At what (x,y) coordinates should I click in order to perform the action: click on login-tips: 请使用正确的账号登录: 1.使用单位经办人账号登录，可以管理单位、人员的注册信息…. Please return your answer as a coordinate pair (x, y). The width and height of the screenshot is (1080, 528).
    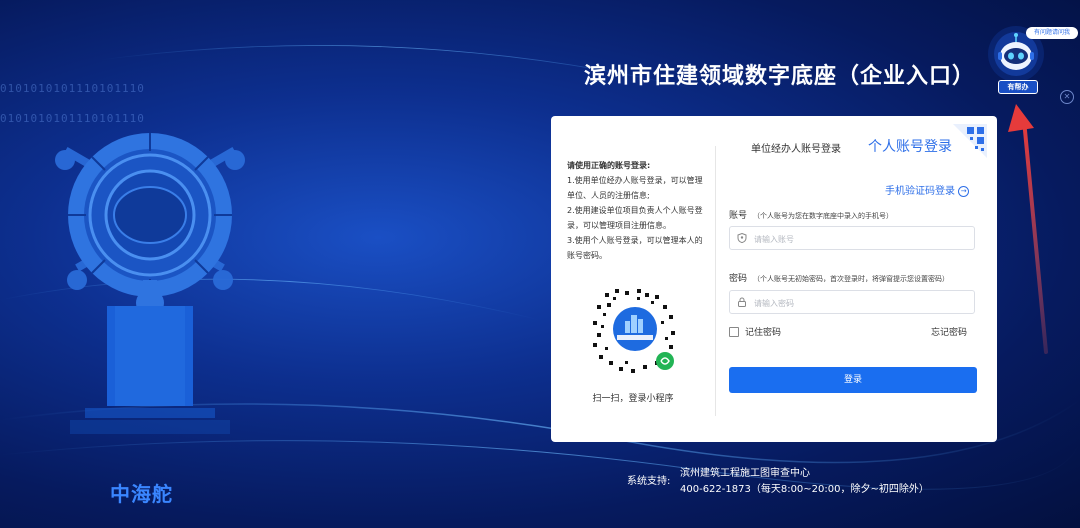
    Looking at the image, I should click on (638, 210).